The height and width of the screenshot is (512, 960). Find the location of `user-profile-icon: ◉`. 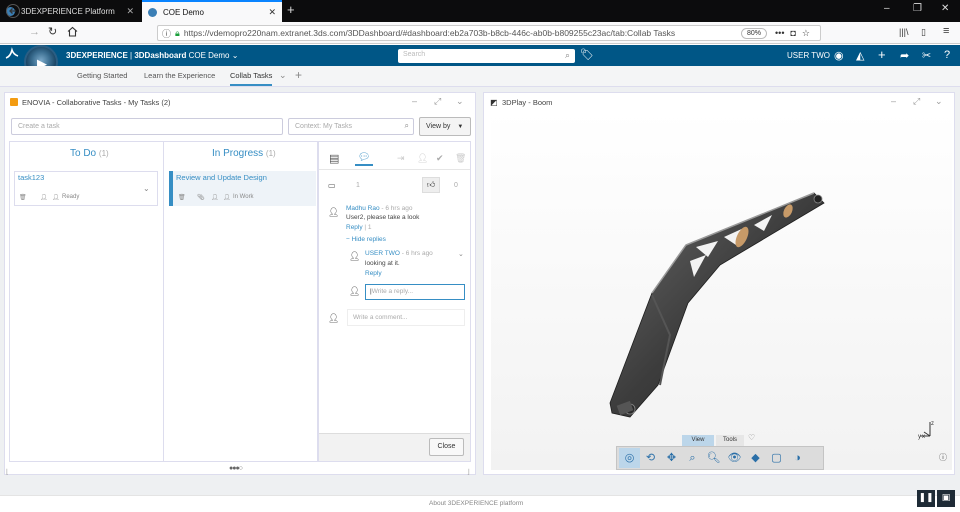

user-profile-icon: ◉ is located at coordinates (839, 55).